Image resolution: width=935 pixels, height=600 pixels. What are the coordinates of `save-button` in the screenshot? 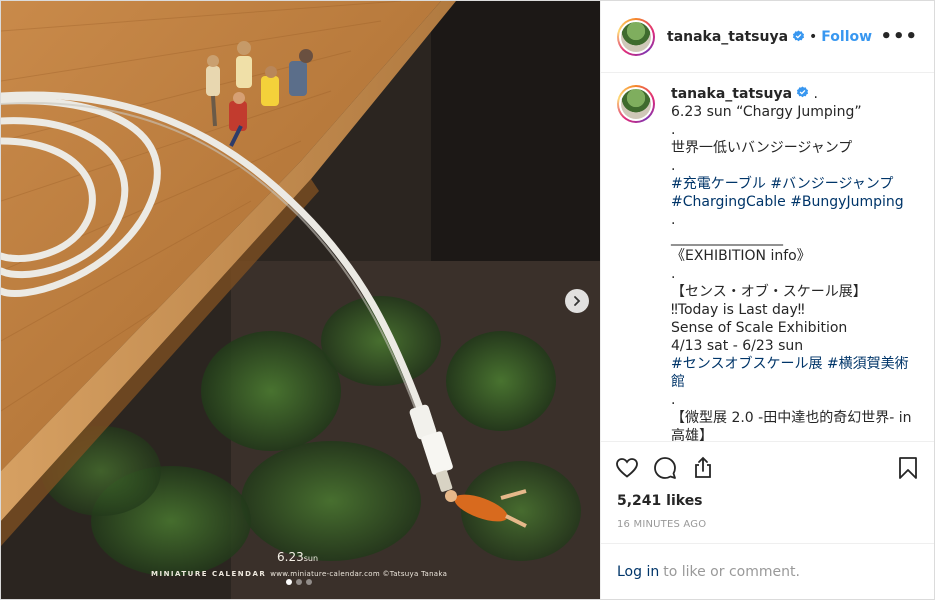 It's located at (908, 468).